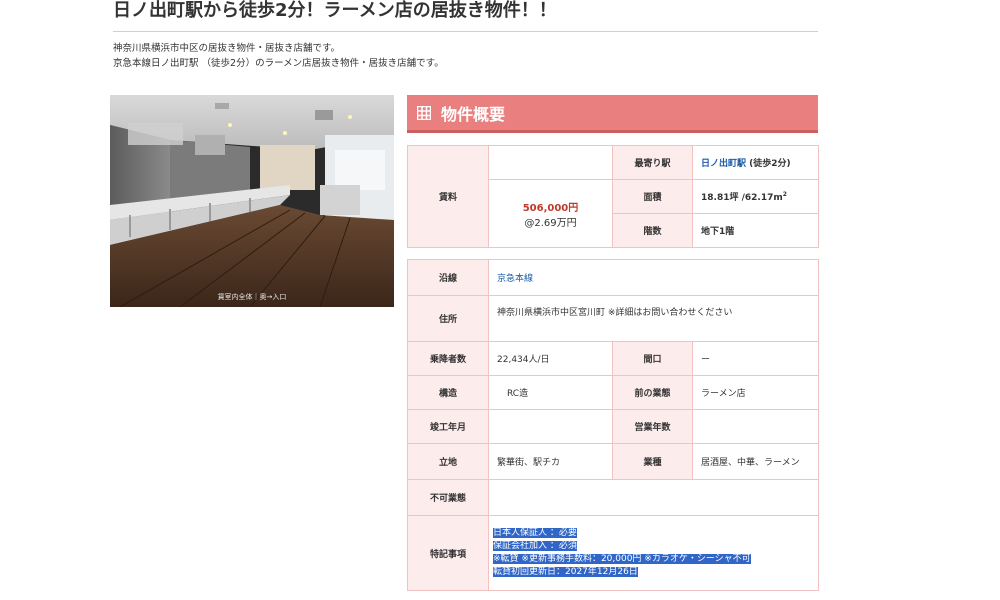 The height and width of the screenshot is (600, 1000). What do you see at coordinates (278, 63) in the screenshot?
I see `intro-line-2: 京急本線日ノ出町駅 （徒歩2分）のラーメン店居抜き物件・居抜き店舗です。` at bounding box center [278, 63].